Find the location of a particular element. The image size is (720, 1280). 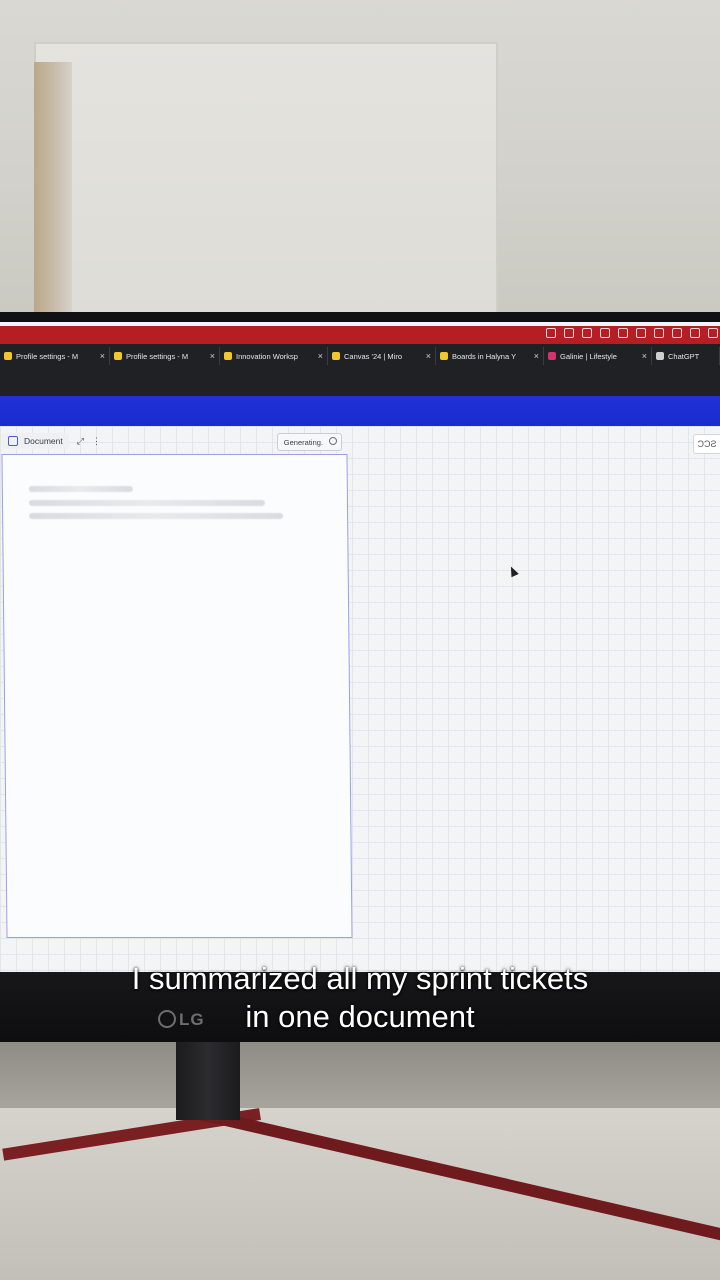

monitor-stand-neck is located at coordinates (208, 1075).